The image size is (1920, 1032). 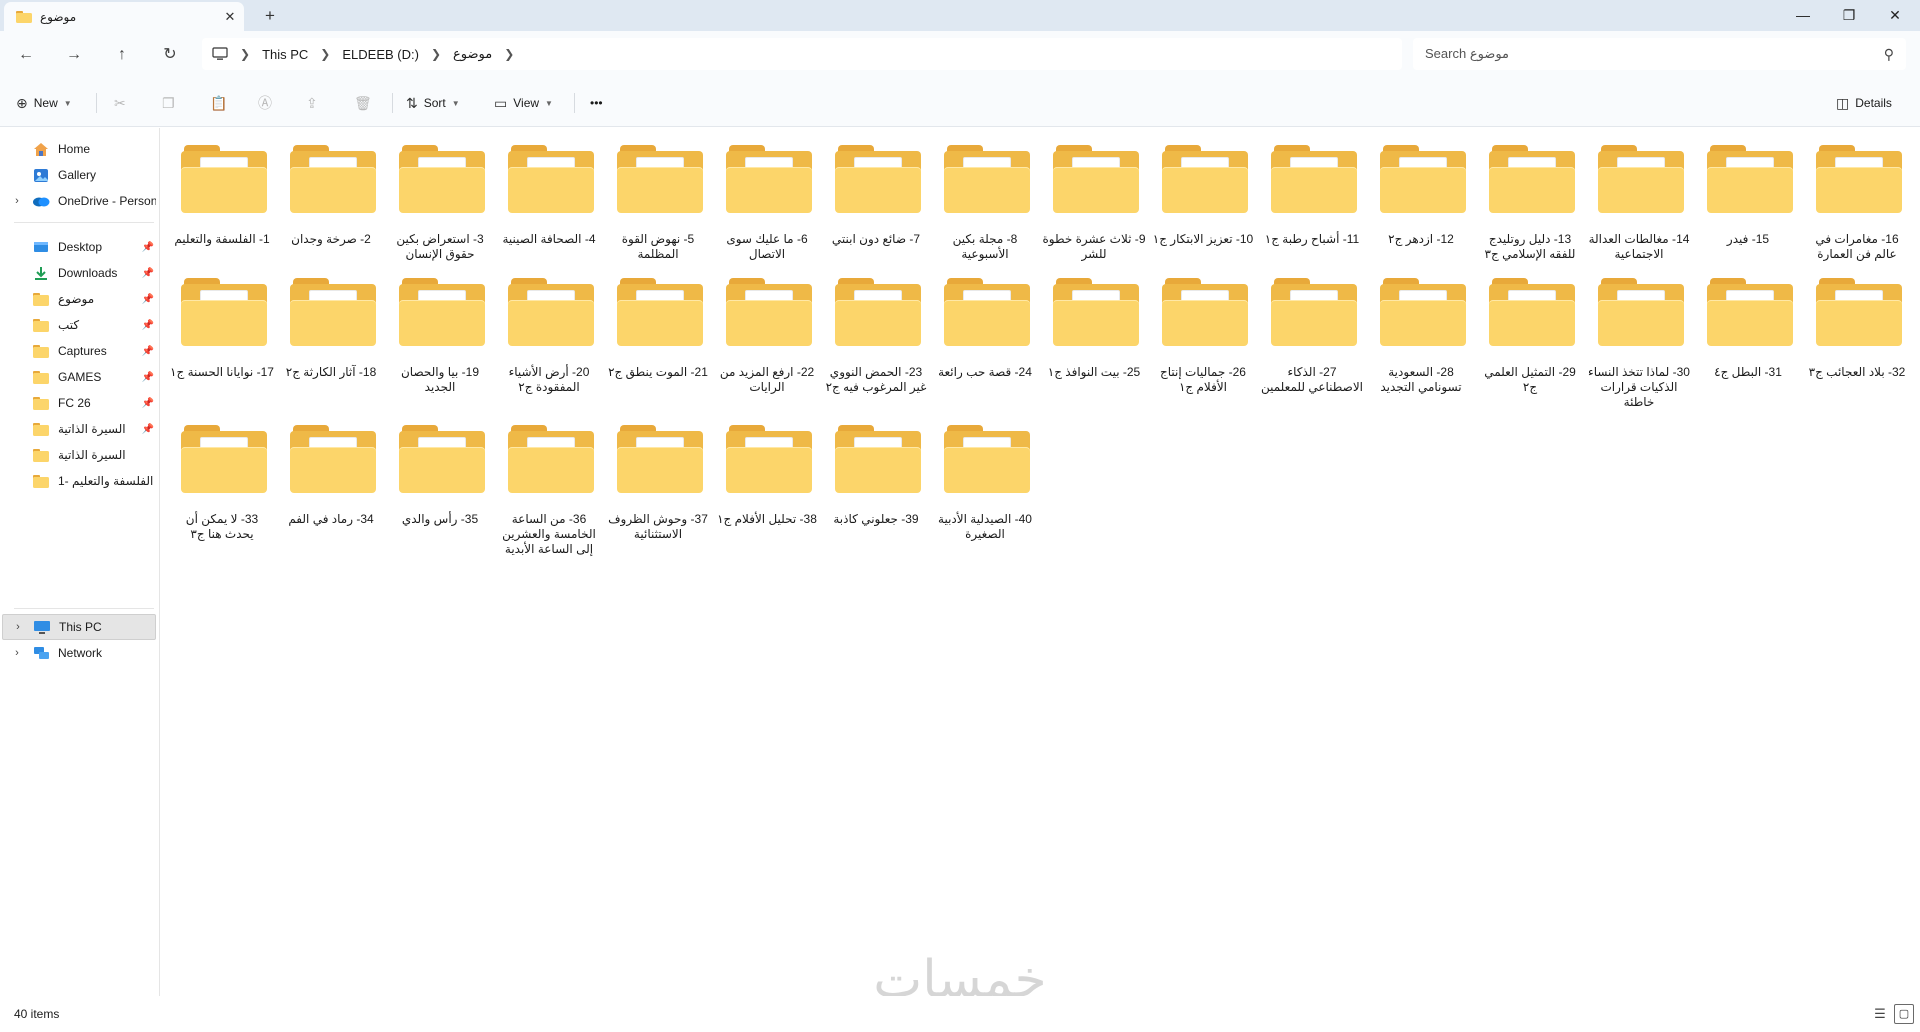 I want to click on folder-item: 19- بيا والحصان الجديد, so click(x=438, y=333).